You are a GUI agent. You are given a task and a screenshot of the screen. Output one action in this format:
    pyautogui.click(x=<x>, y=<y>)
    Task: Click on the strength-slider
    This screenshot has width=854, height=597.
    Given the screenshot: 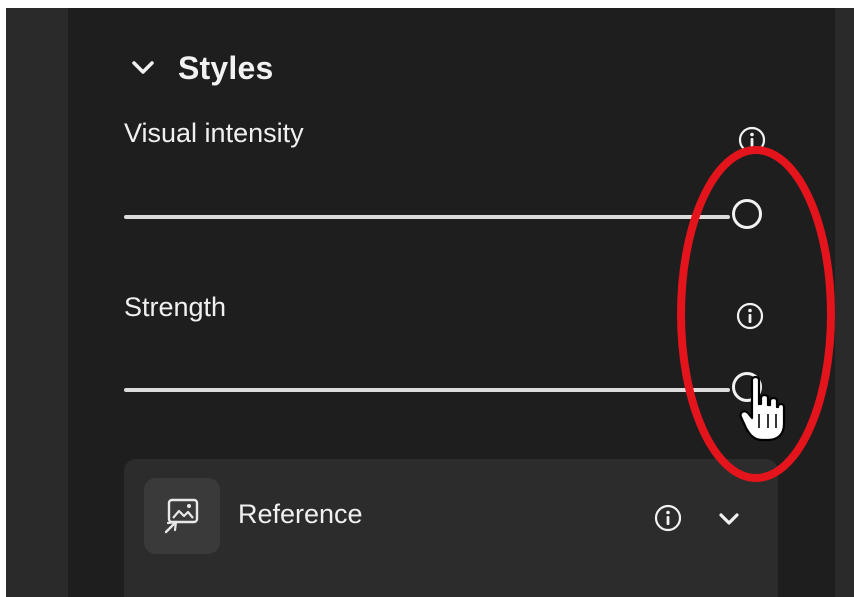 What is the action you would take?
    pyautogui.click(x=454, y=390)
    